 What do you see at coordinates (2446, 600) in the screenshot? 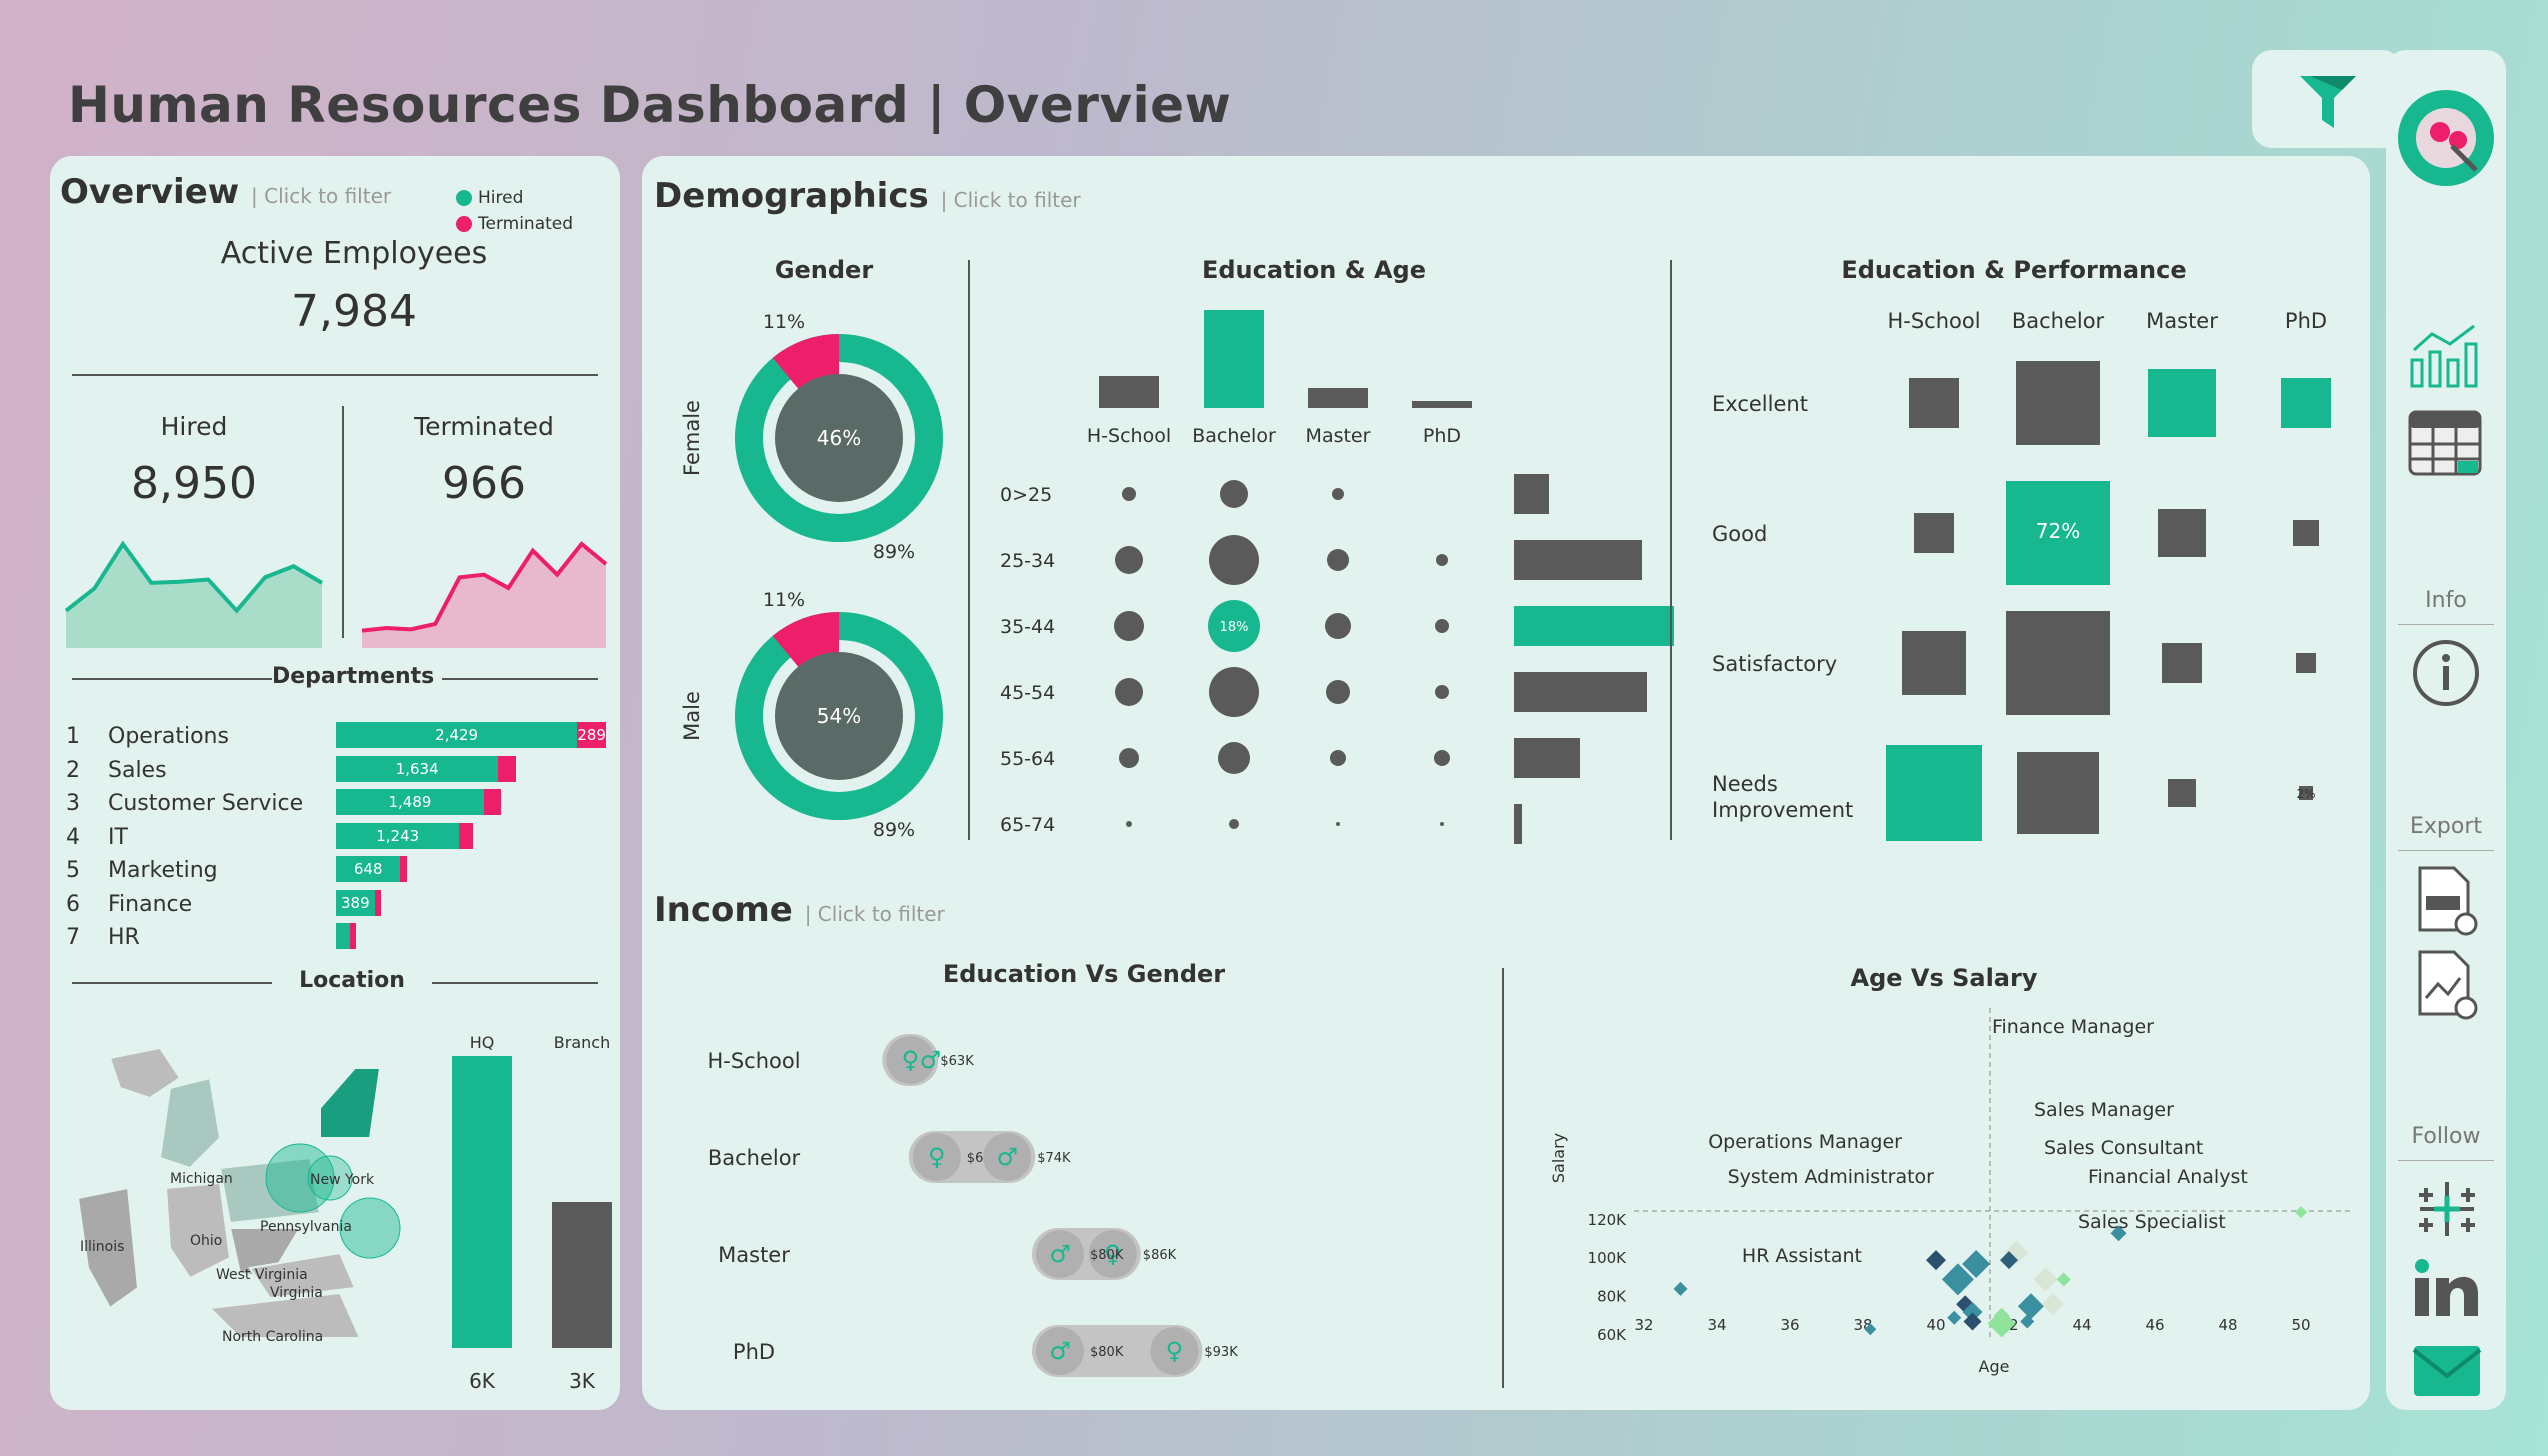
I see `info-label: Info` at bounding box center [2446, 600].